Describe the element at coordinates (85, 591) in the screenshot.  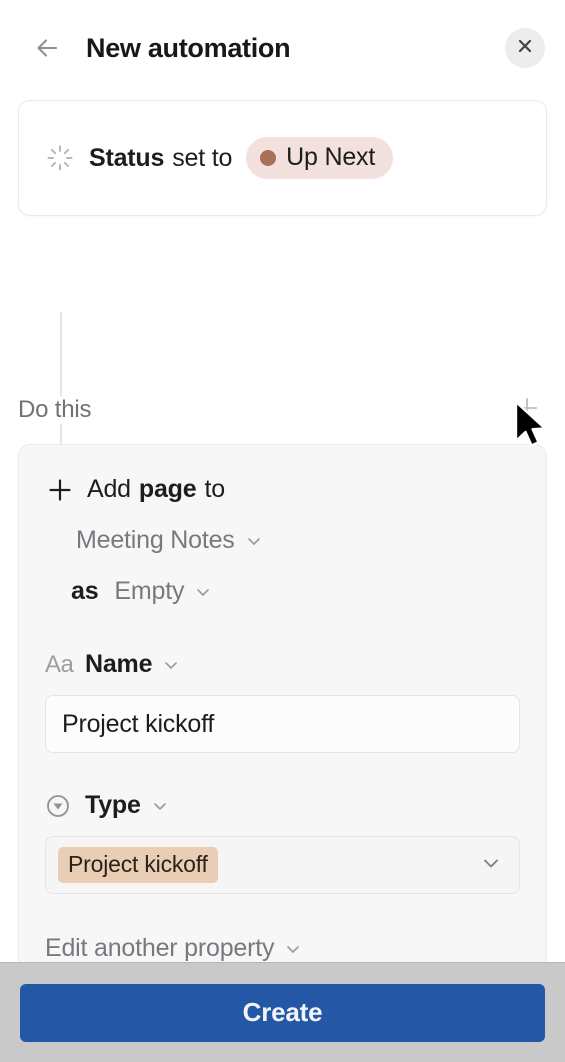
I see `as-label: as` at that location.